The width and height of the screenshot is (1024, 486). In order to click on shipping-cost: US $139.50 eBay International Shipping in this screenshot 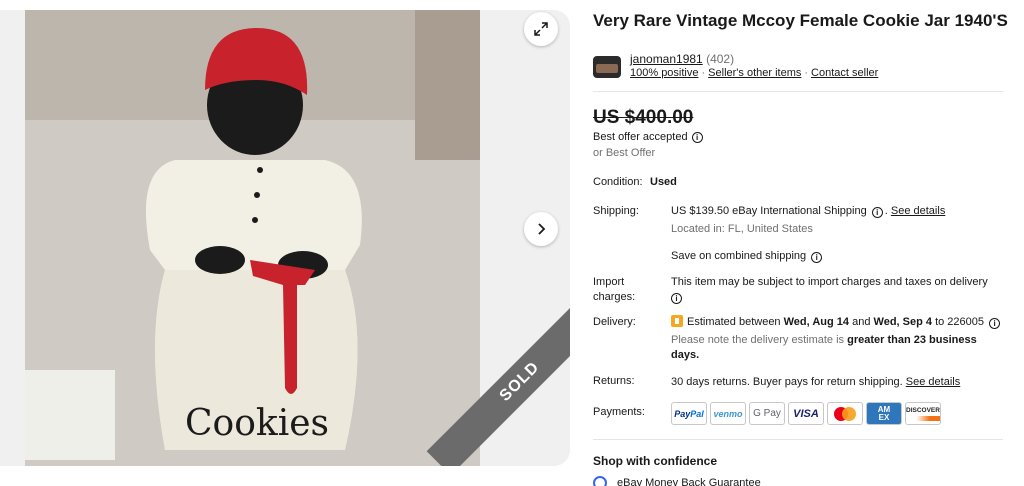, I will do `click(769, 211)`.